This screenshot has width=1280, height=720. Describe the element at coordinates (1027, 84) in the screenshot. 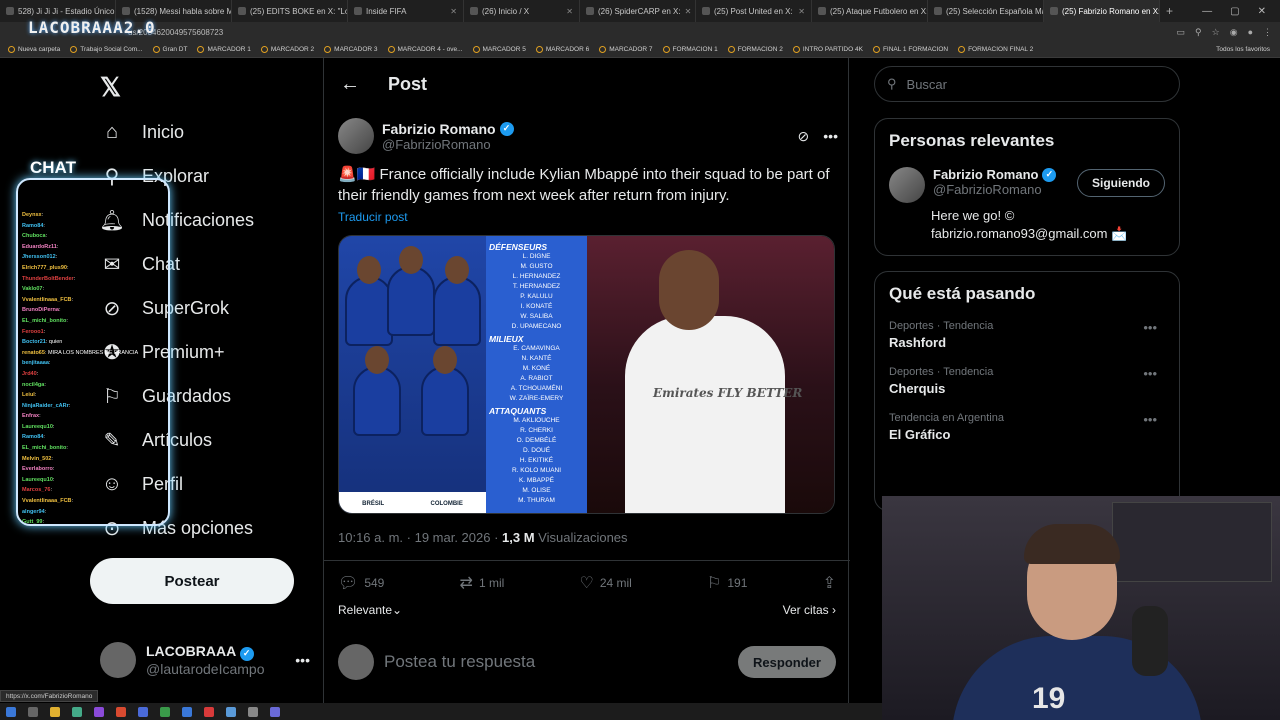

I see `search-input: ⚲ Buscar` at that location.